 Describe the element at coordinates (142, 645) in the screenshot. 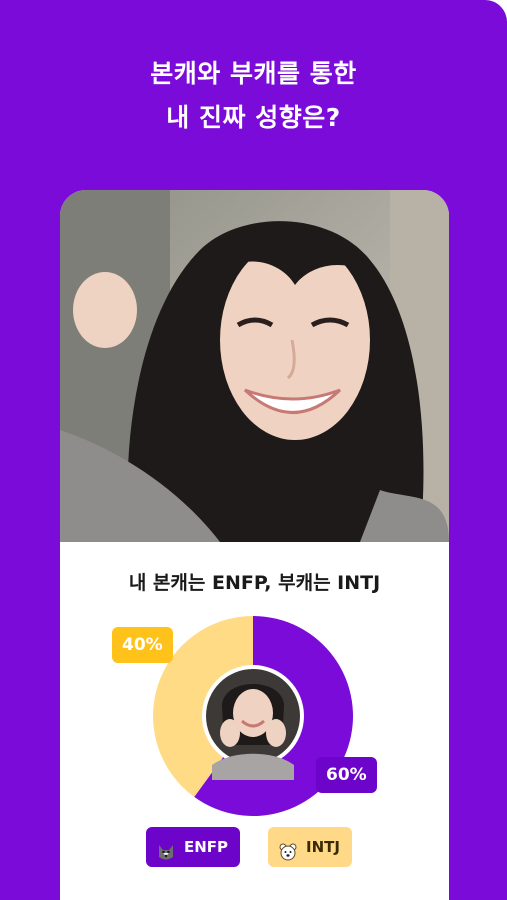

I see `data-label-intj: 40%` at that location.